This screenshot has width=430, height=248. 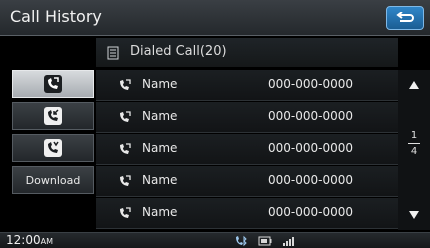 What do you see at coordinates (215, 240) in the screenshot?
I see `status-bar: 12:00AM` at bounding box center [215, 240].